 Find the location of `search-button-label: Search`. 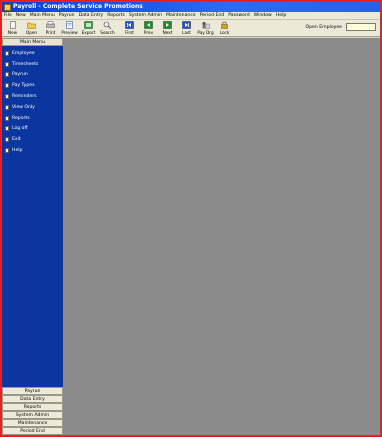

search-button-label: Search is located at coordinates (107, 32).